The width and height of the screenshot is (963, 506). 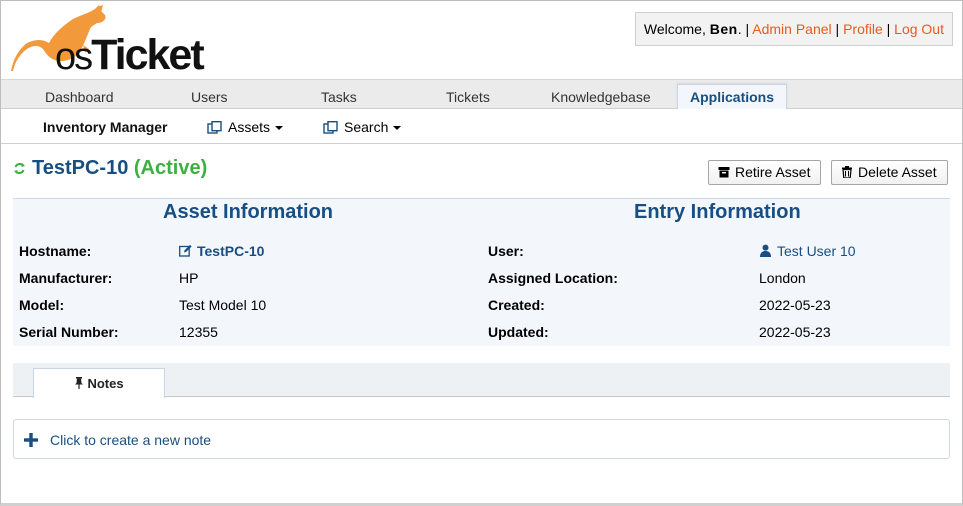 I want to click on page-title: TestPC-10 (Active), so click(x=110, y=168).